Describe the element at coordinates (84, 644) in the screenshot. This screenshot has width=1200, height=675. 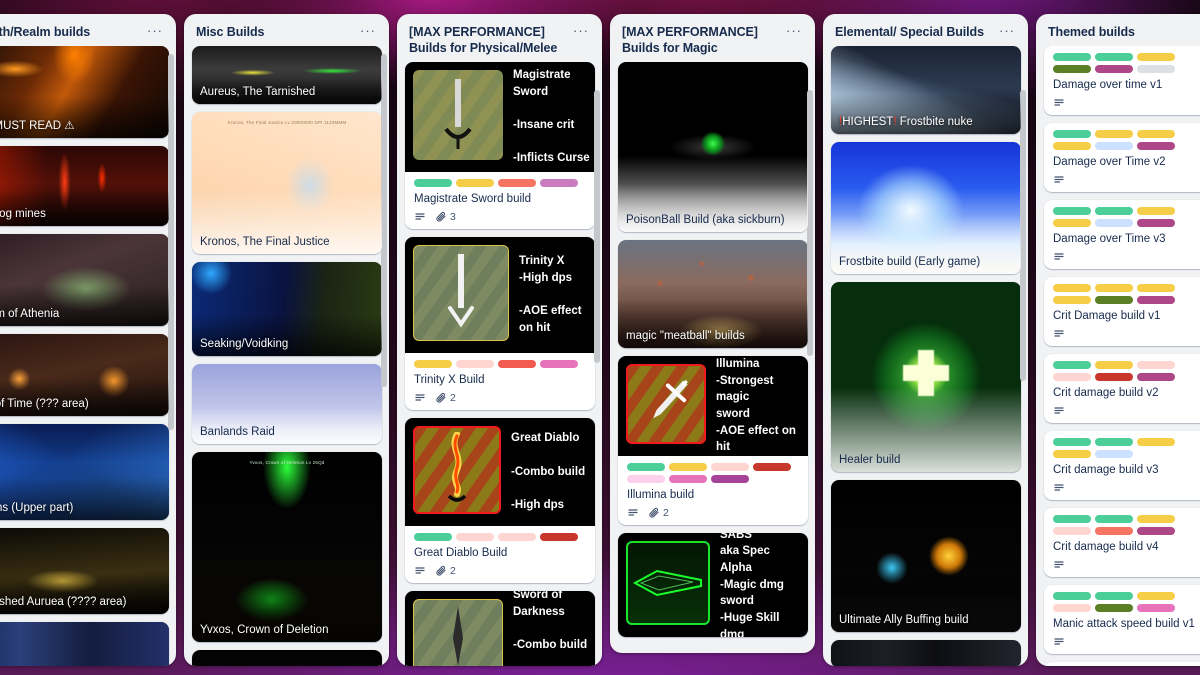
I see `board-card` at that location.